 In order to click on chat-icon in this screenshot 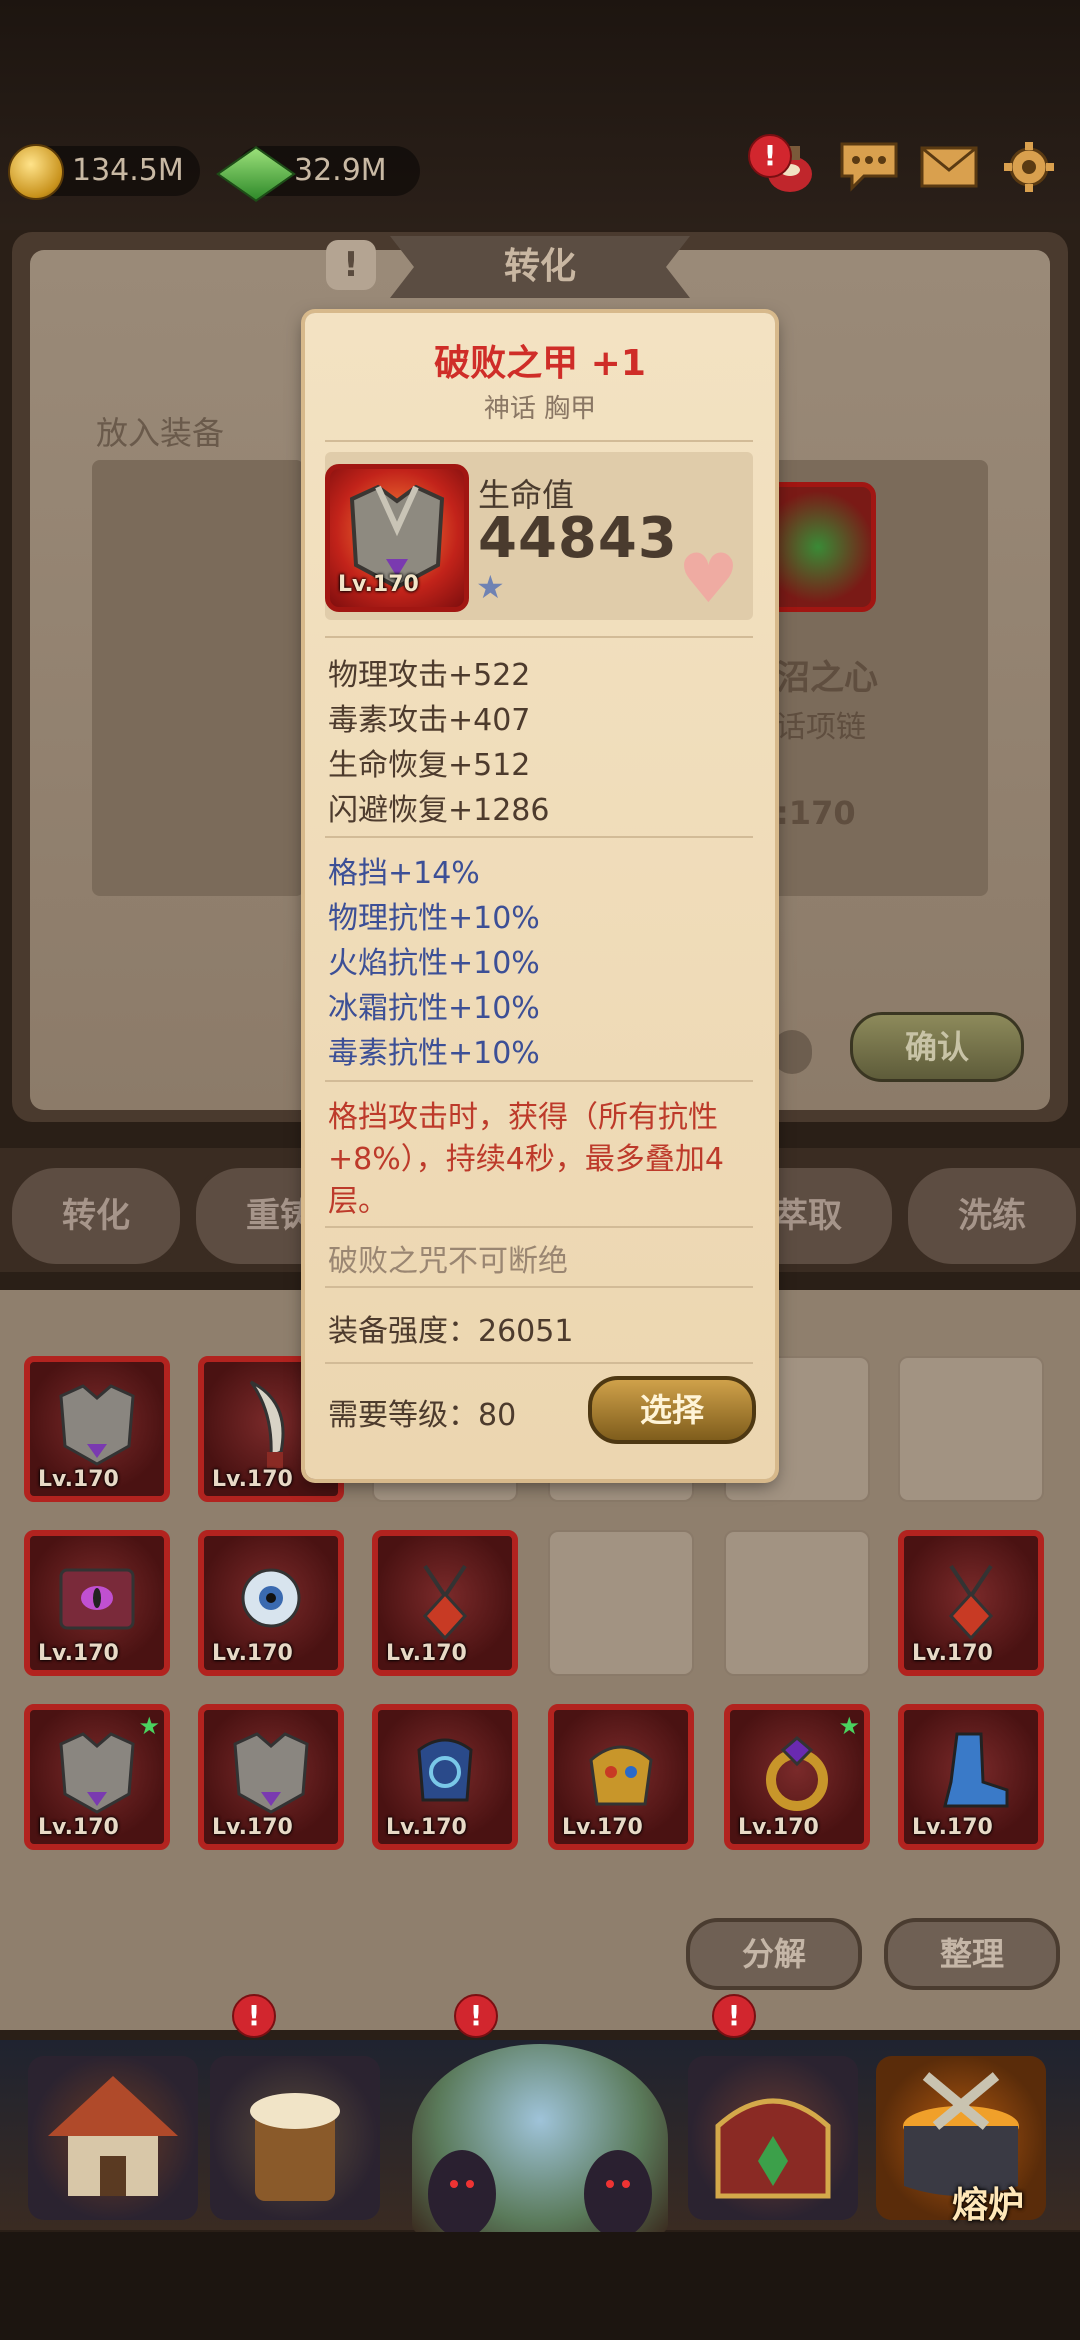, I will do `click(869, 167)`.